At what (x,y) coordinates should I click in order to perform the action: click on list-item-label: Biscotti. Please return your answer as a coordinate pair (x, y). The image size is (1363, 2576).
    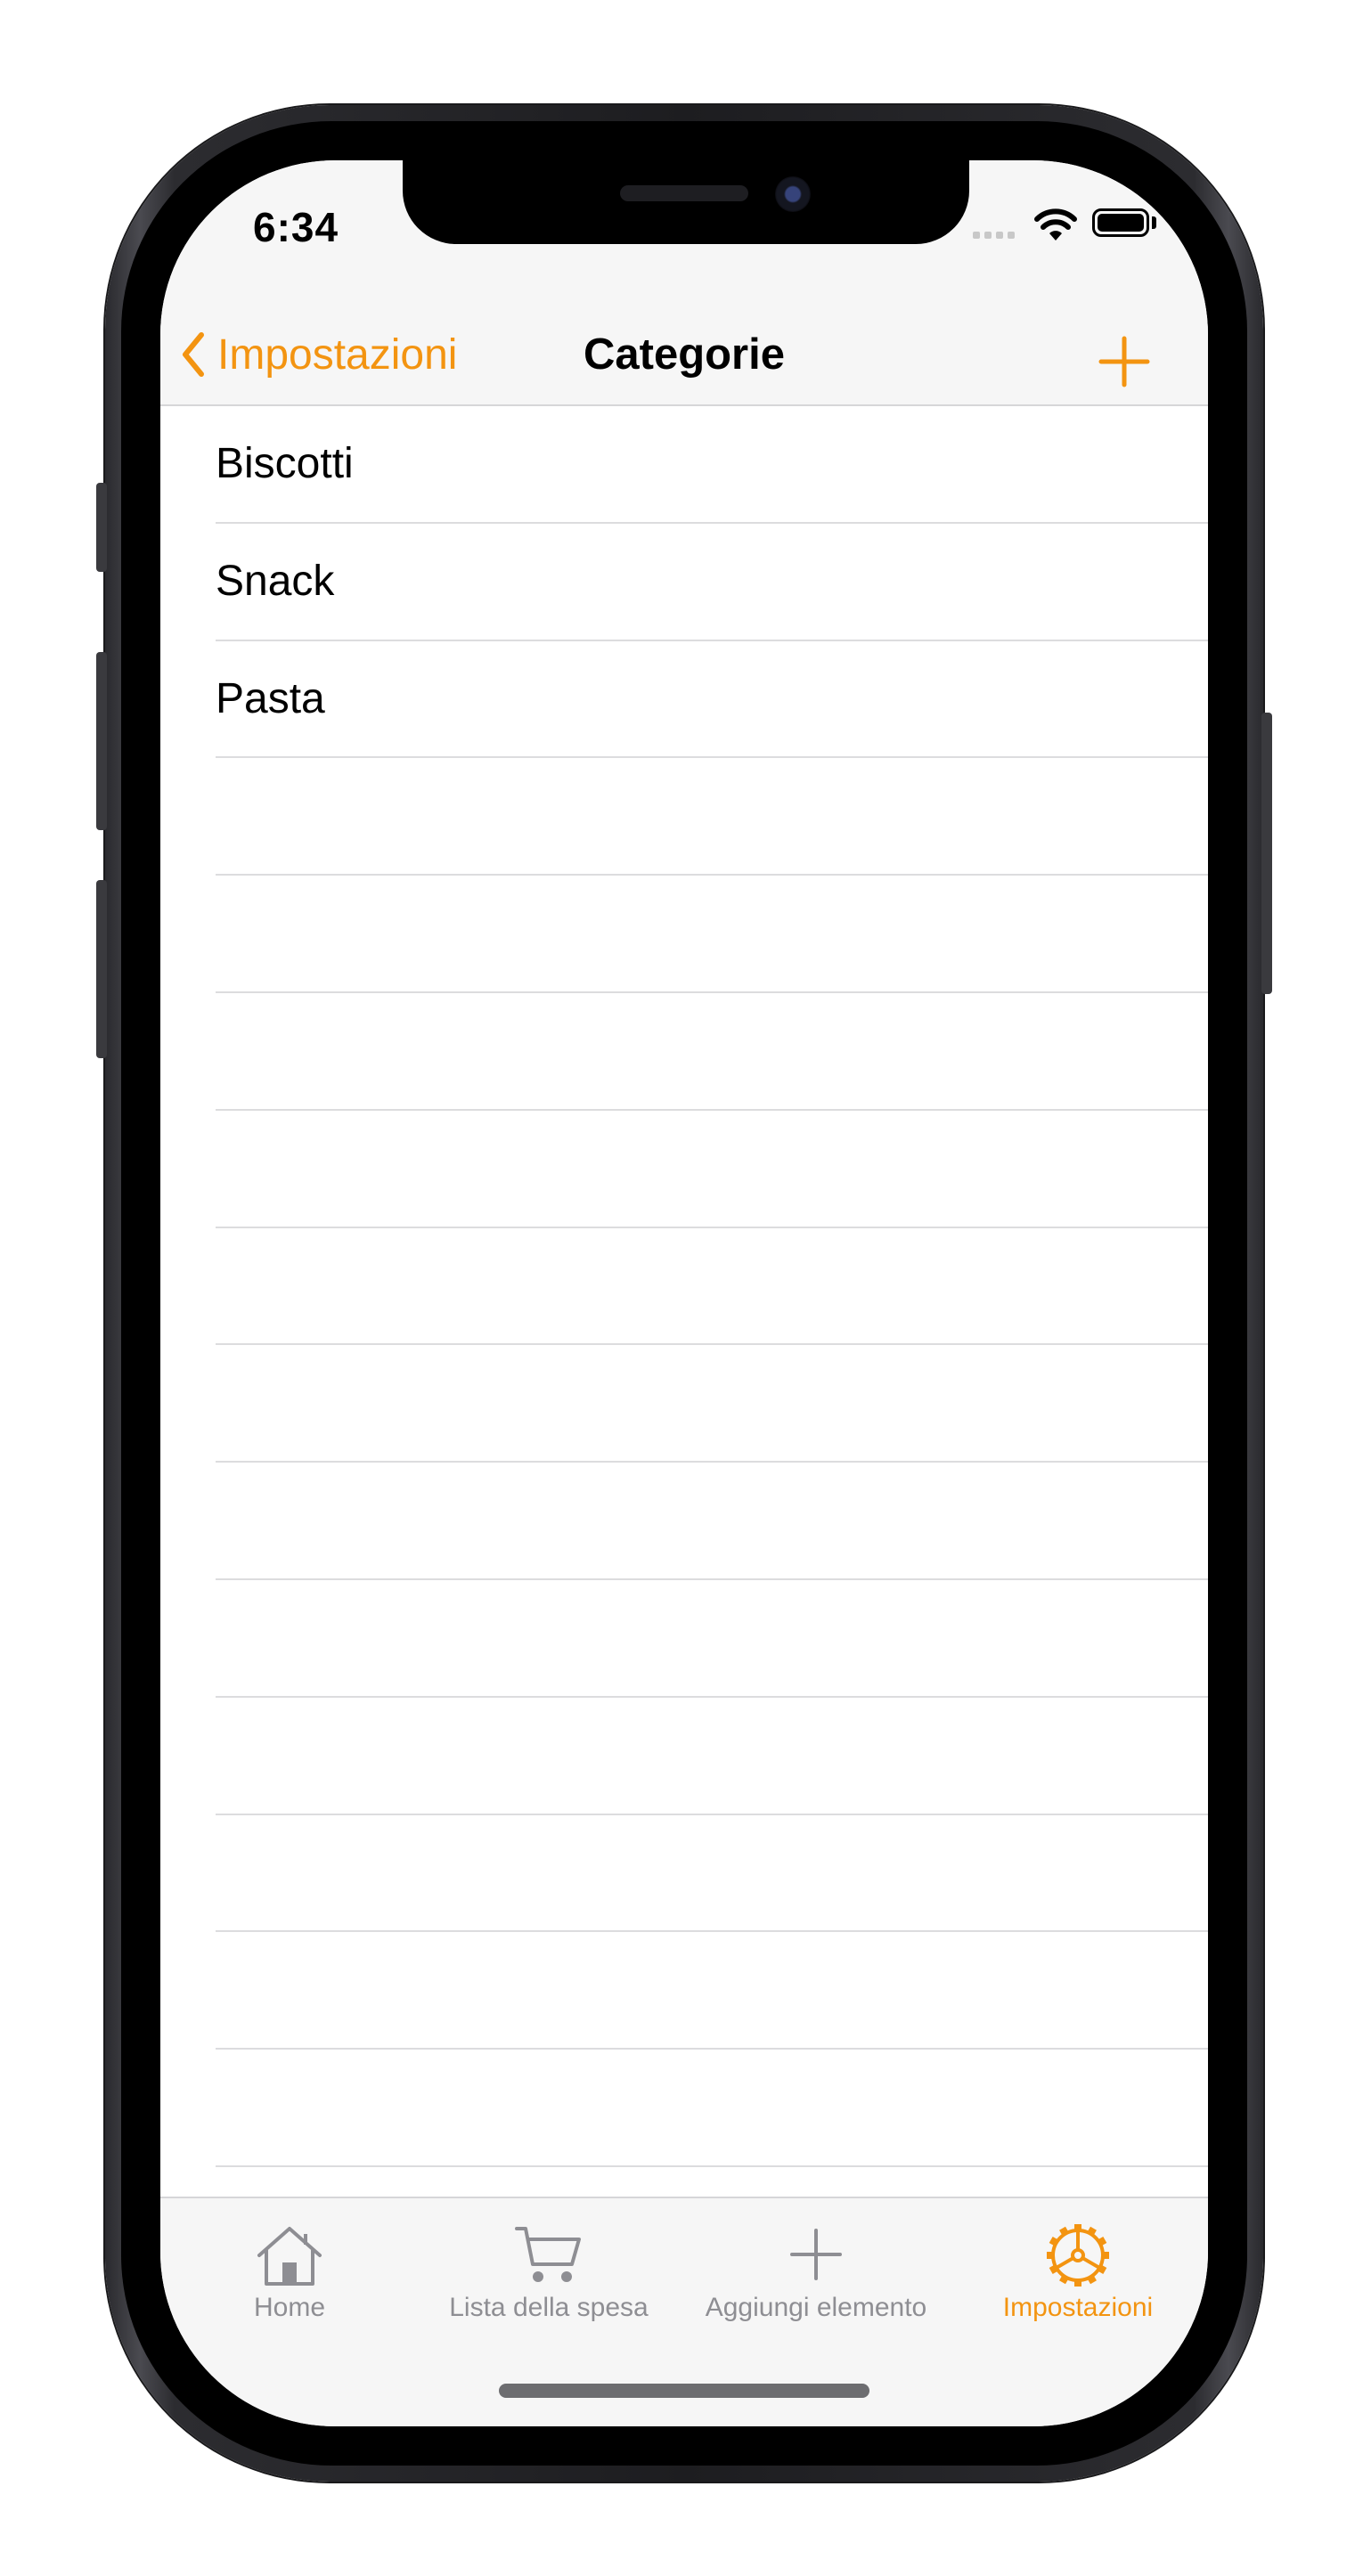
    Looking at the image, I should click on (285, 464).